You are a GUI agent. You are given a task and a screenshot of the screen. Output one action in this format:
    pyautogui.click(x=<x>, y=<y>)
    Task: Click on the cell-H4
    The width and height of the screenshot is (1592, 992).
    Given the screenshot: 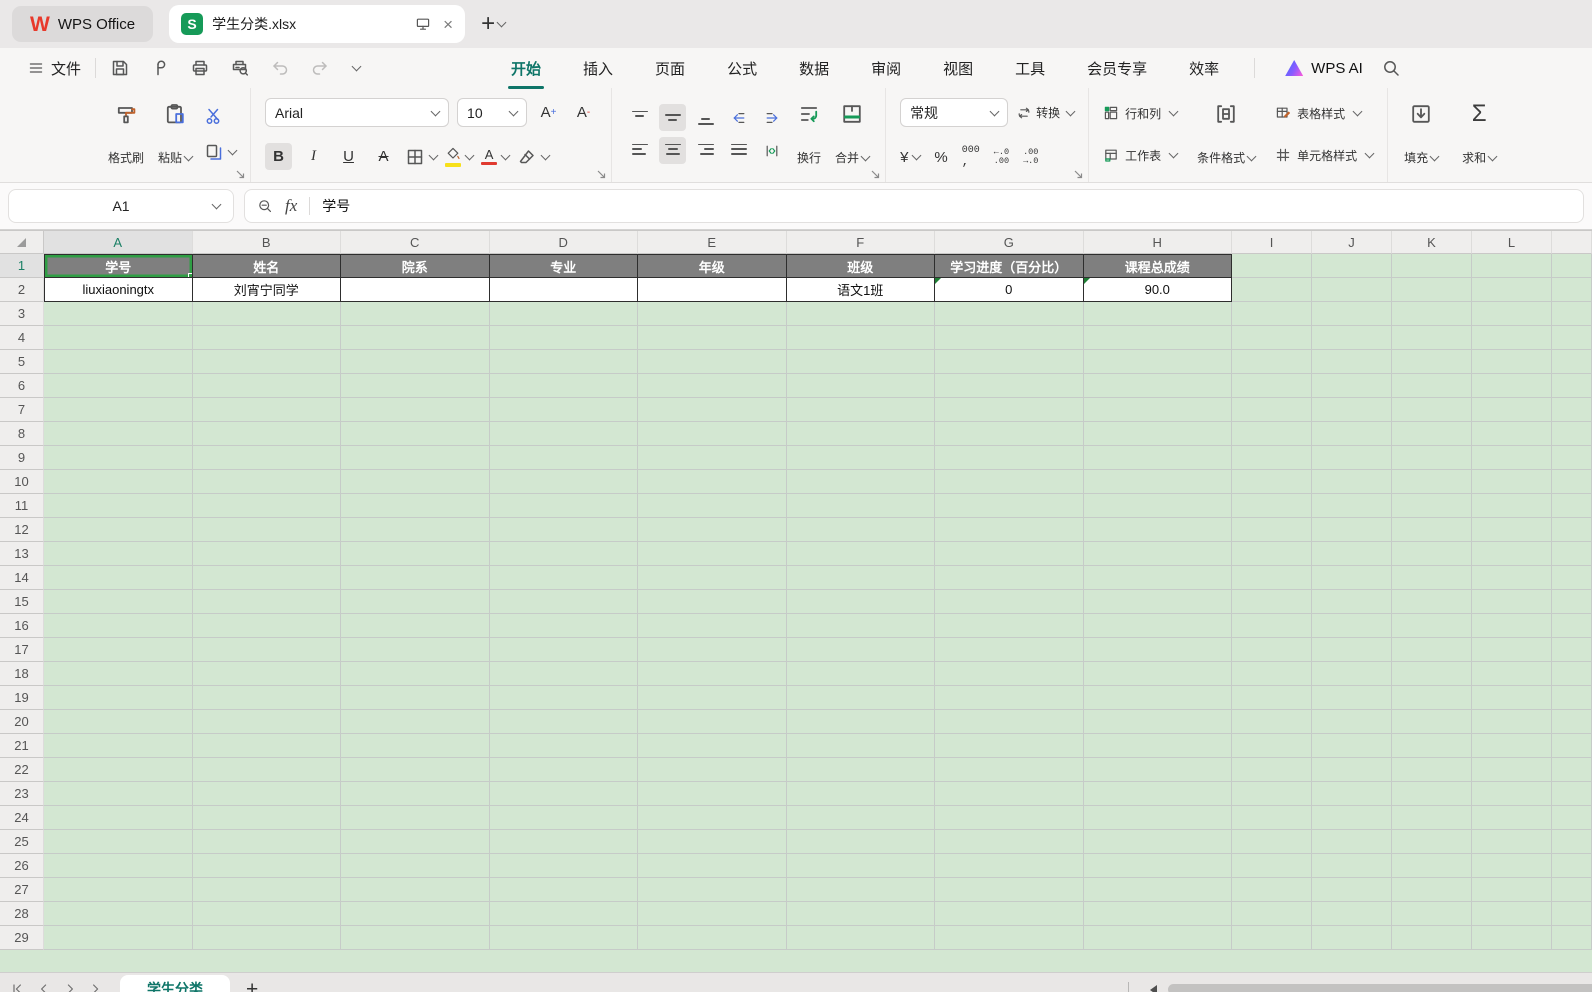 What is the action you would take?
    pyautogui.click(x=1157, y=338)
    